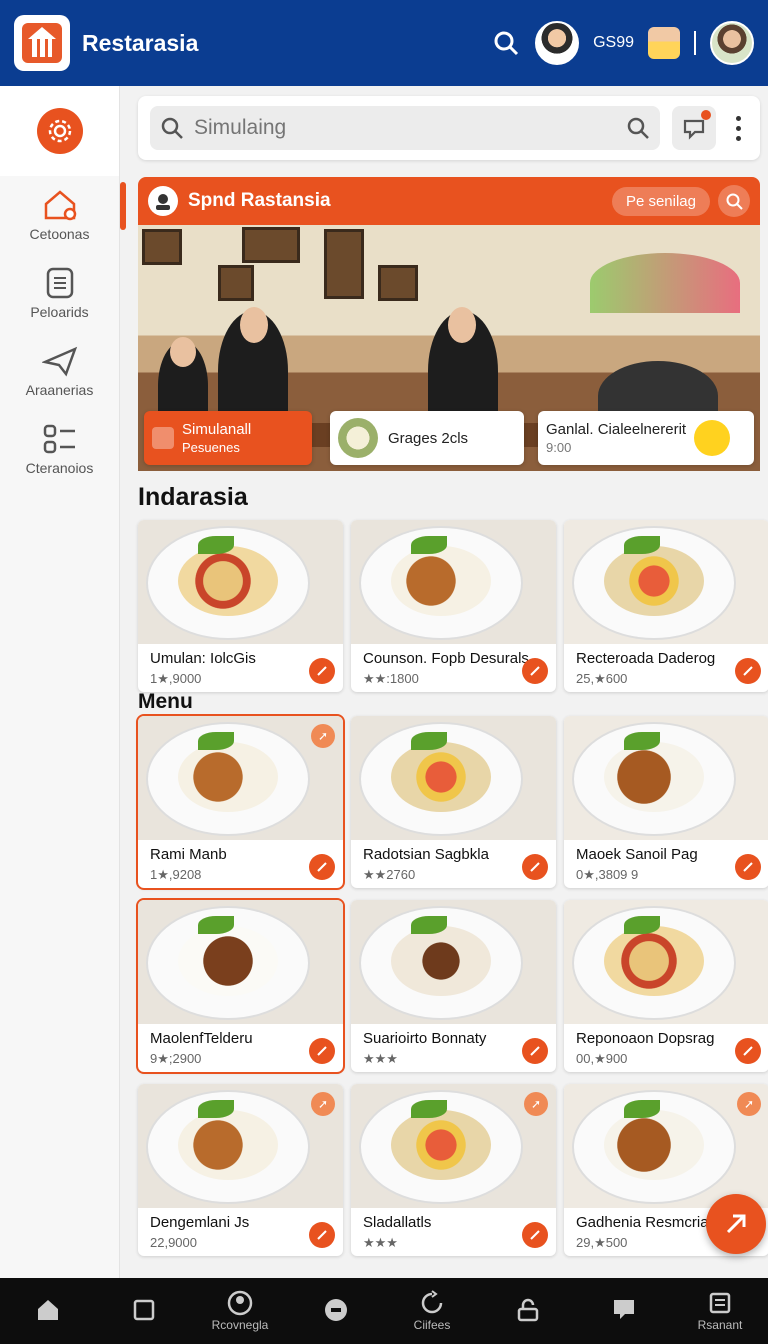  I want to click on nav-item-label: Rsanant, so click(720, 1325).